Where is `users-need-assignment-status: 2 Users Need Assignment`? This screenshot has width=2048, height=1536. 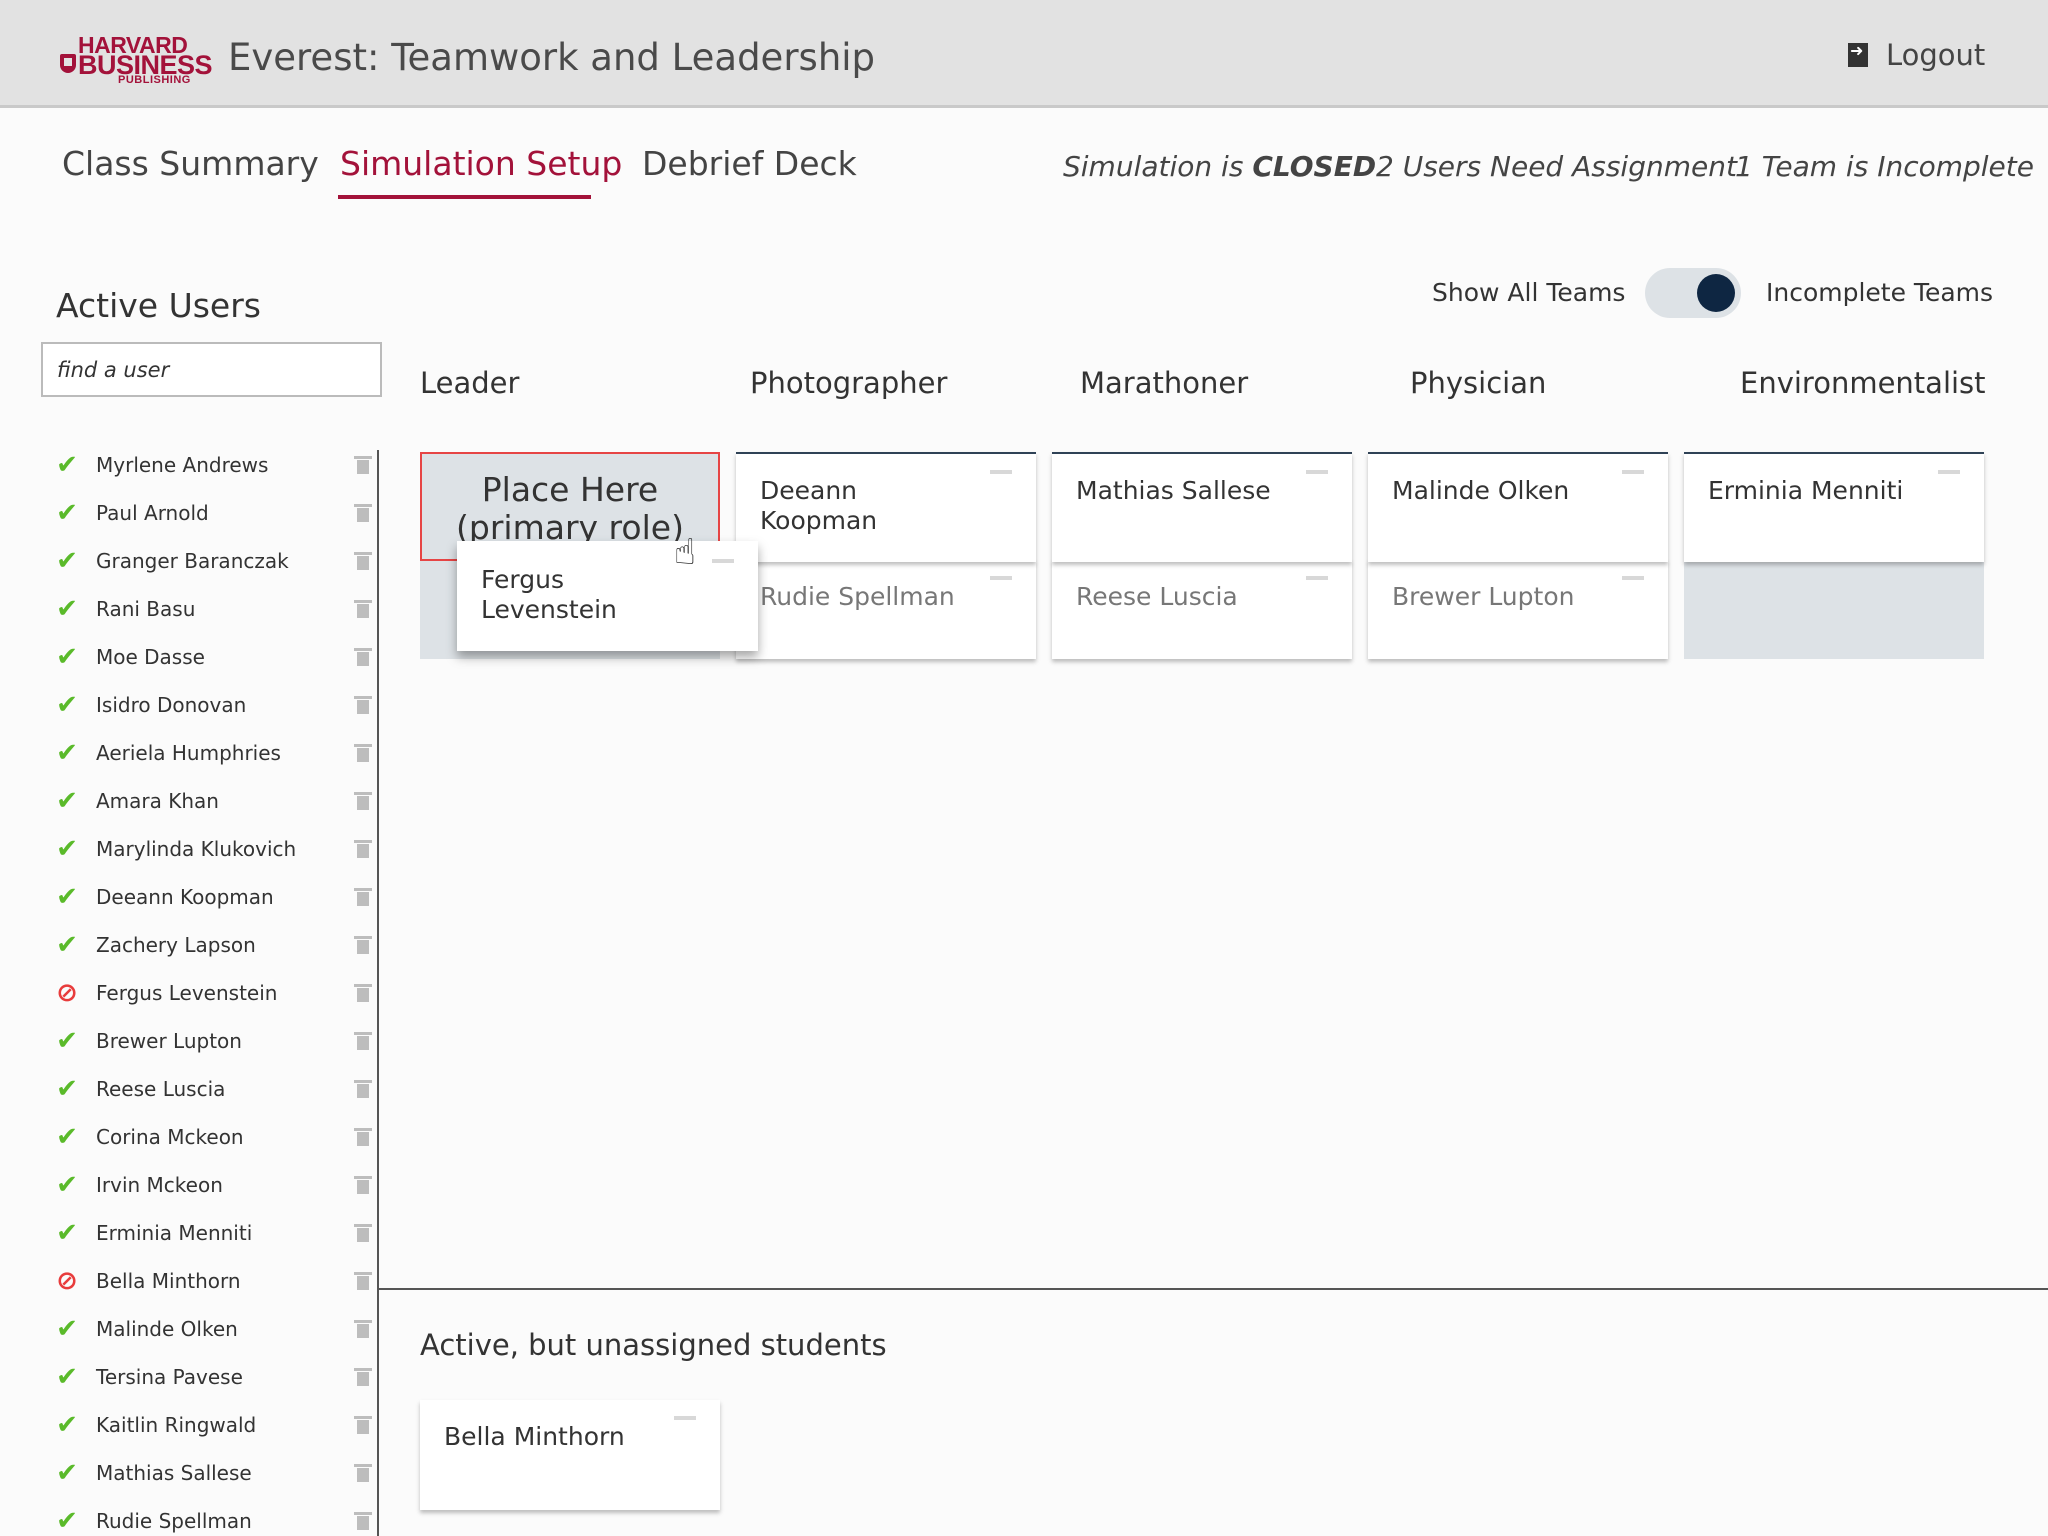
users-need-assignment-status: 2 Users Need Assignment is located at coordinates (1556, 166).